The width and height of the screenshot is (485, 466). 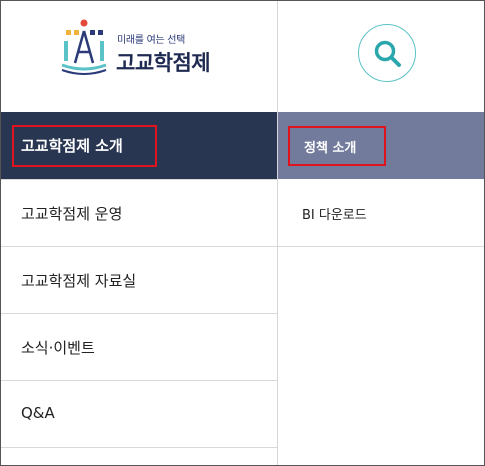 I want to click on logo-name: 고교학점제, so click(x=163, y=63).